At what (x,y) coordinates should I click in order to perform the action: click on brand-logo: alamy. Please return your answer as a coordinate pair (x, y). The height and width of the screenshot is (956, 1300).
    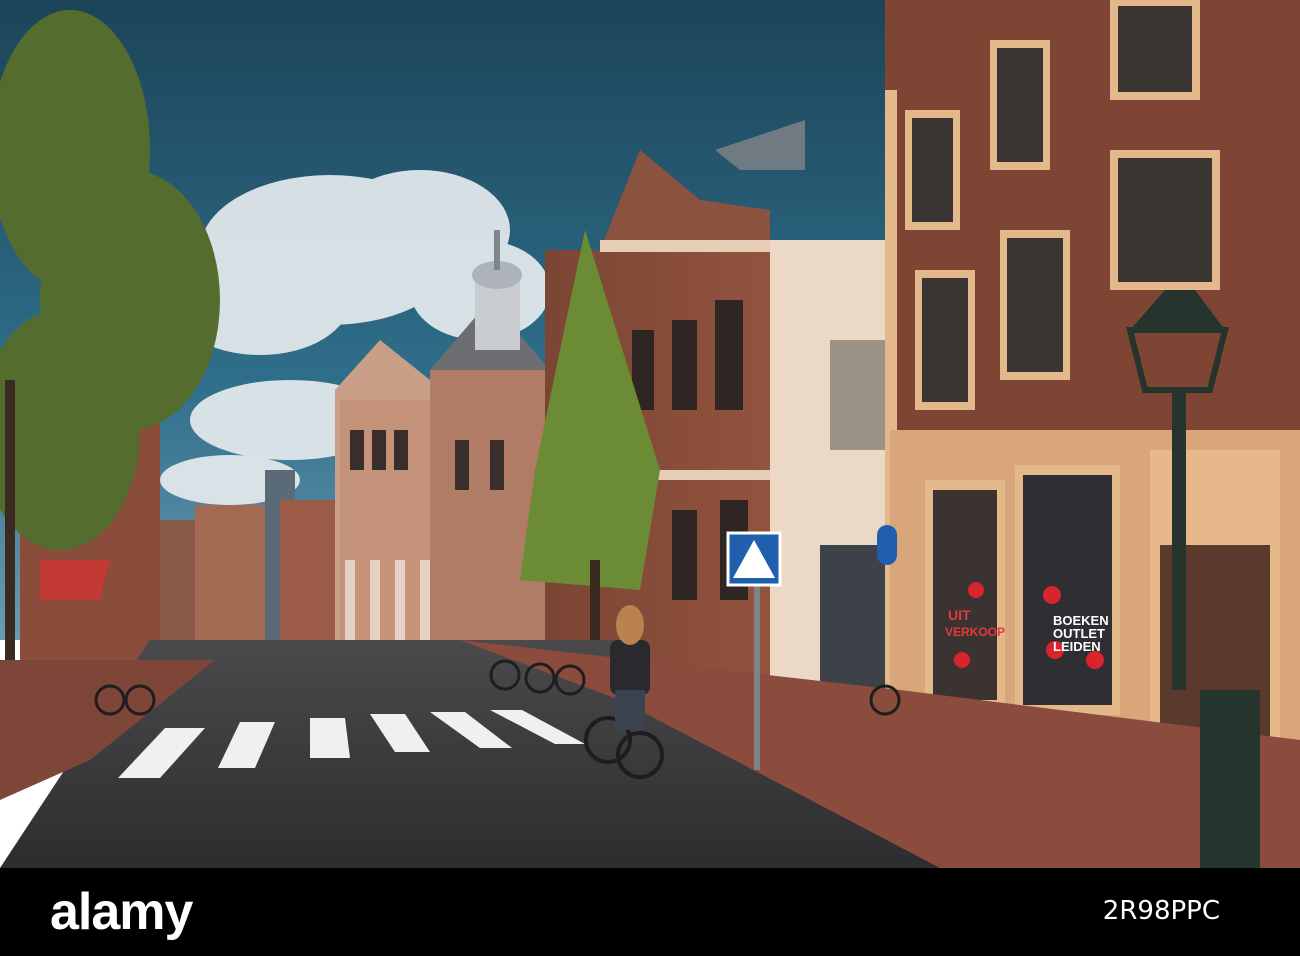
    Looking at the image, I should click on (121, 912).